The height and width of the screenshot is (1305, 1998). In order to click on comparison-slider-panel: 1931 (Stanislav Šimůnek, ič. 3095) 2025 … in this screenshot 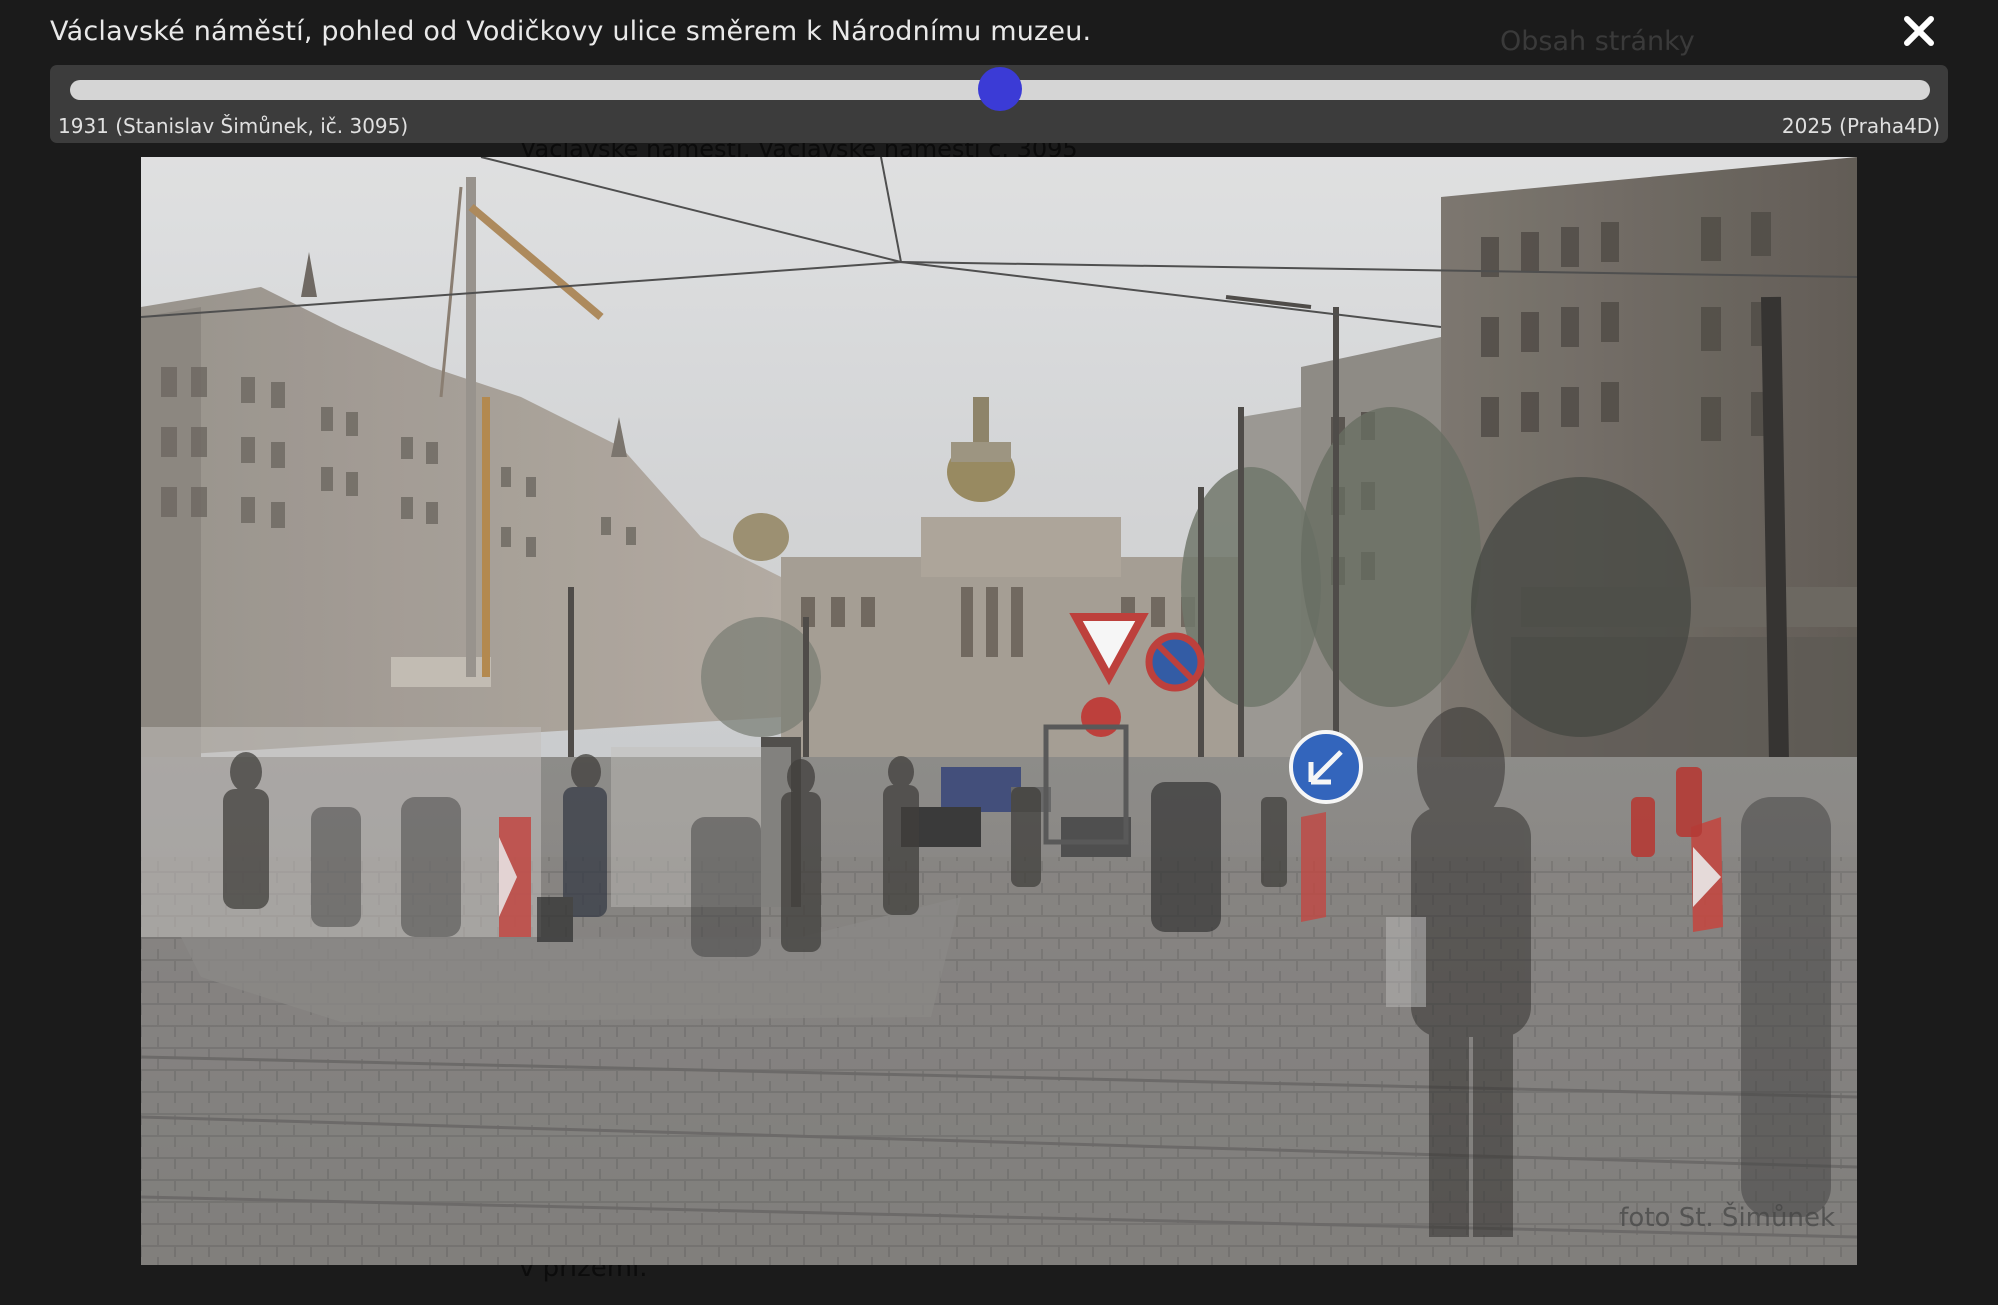, I will do `click(999, 104)`.